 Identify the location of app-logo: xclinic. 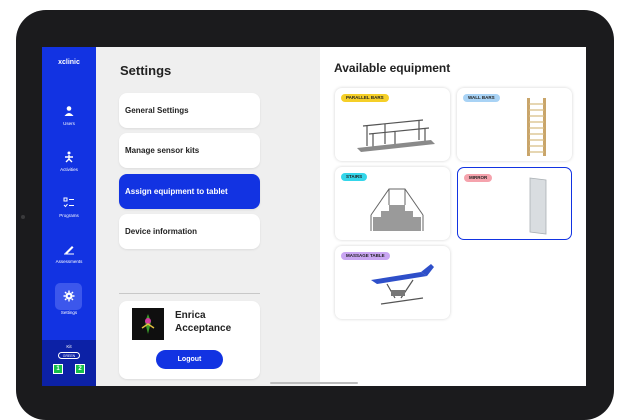
(69, 62).